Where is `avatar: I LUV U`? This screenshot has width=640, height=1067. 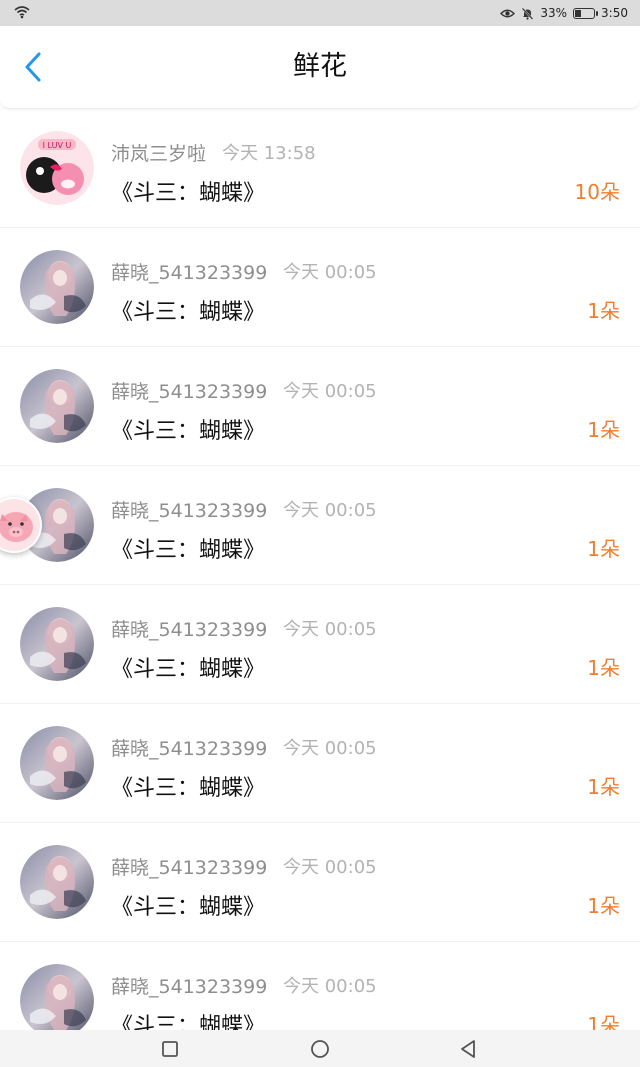 avatar: I LUV U is located at coordinates (57, 168).